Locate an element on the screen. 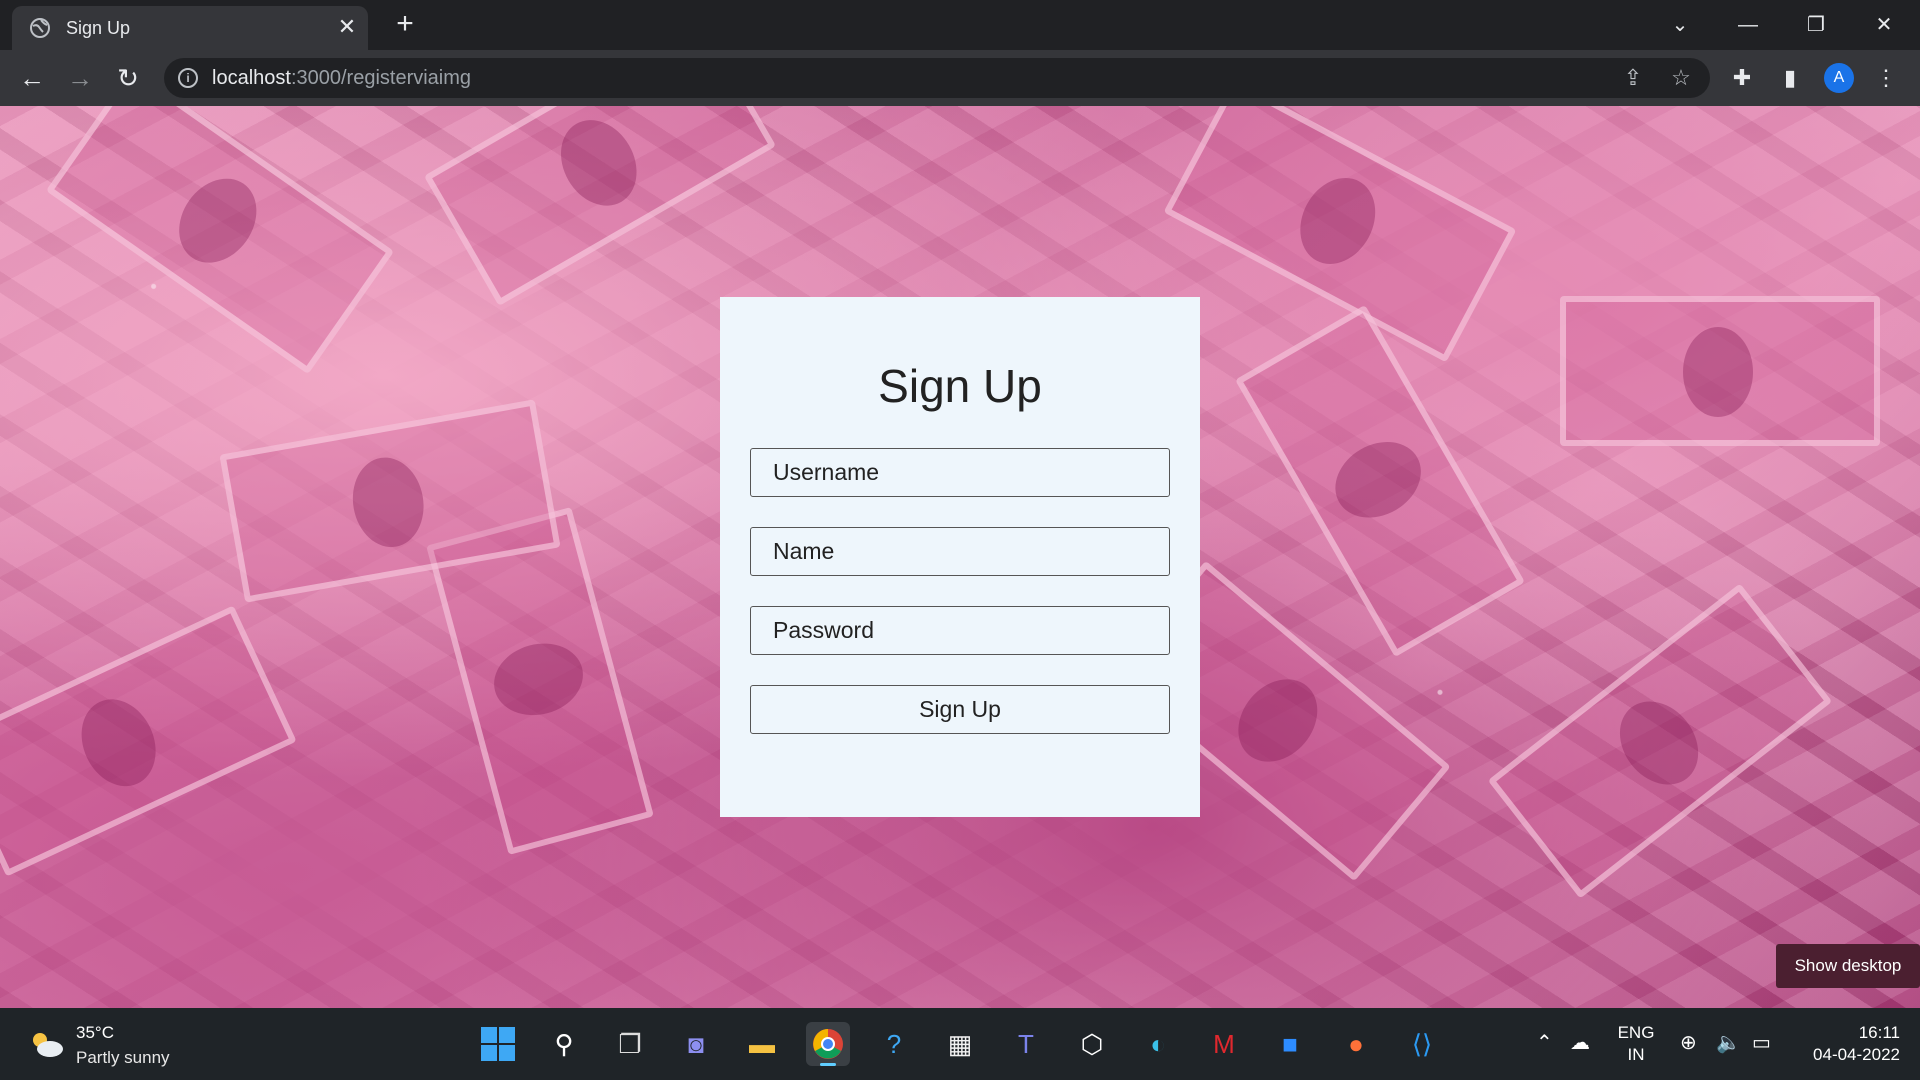  tab-sign-up: Sign Up ✕ is located at coordinates (190, 28).